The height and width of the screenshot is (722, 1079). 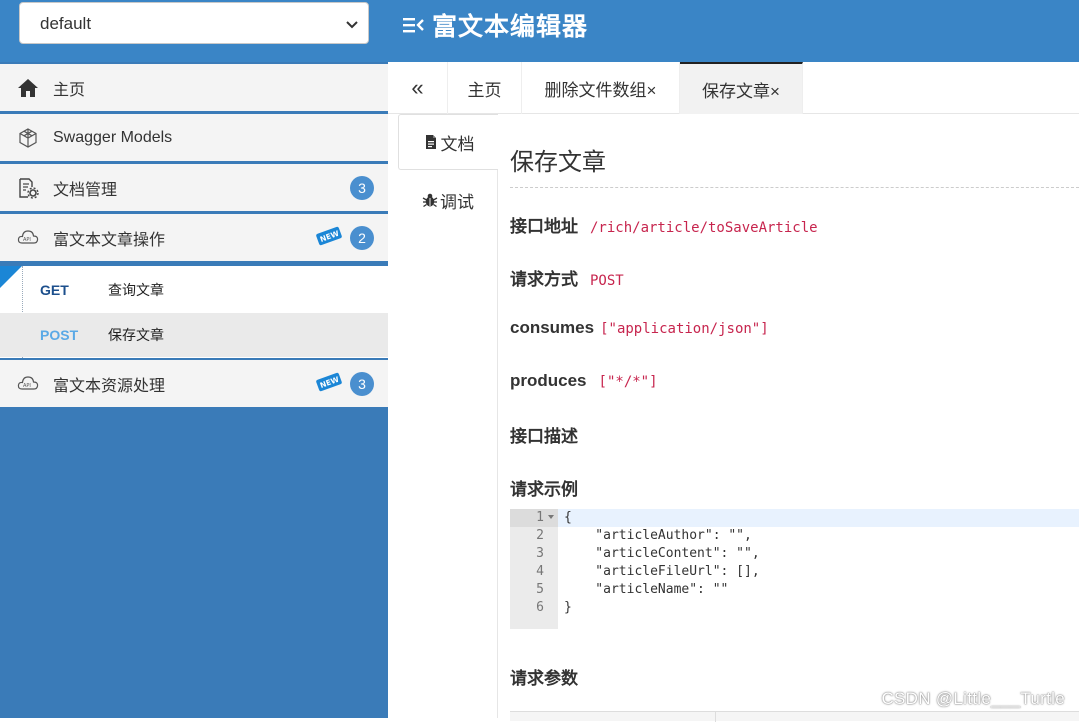 I want to click on tab-delete-file-array: 删除文件数组×, so click(x=601, y=88).